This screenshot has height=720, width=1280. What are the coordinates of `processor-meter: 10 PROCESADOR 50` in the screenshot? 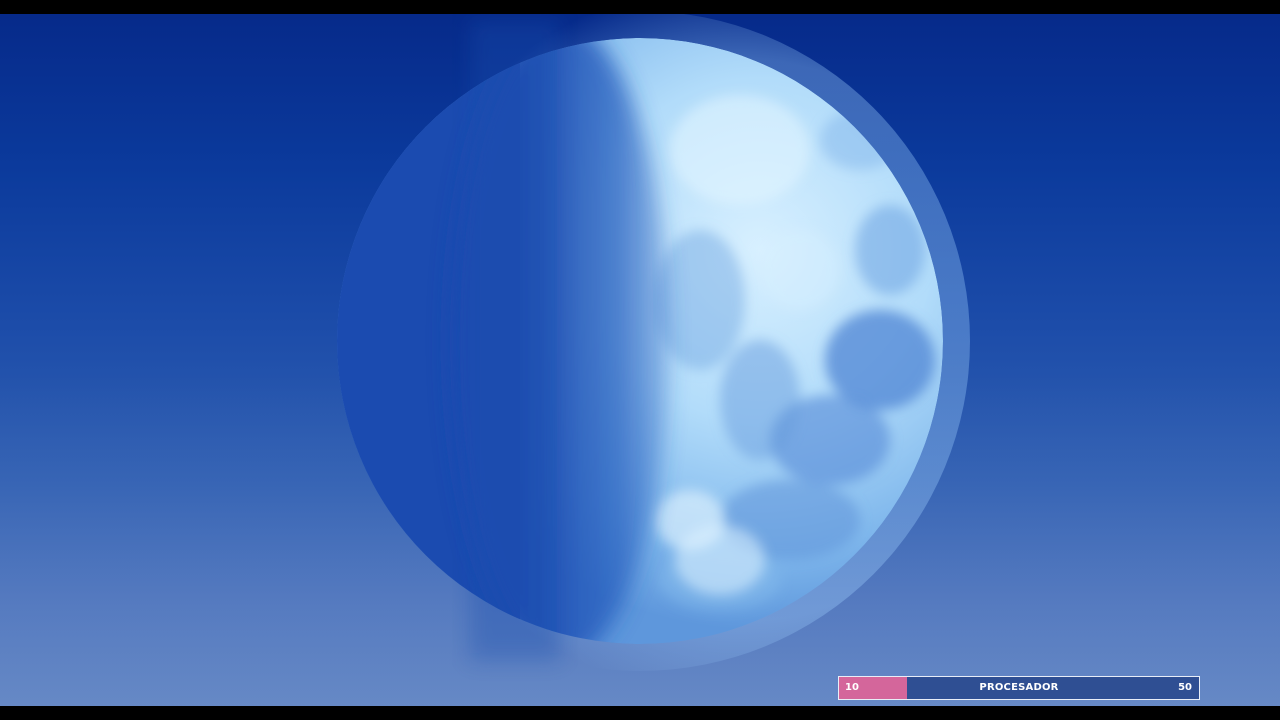 It's located at (1019, 688).